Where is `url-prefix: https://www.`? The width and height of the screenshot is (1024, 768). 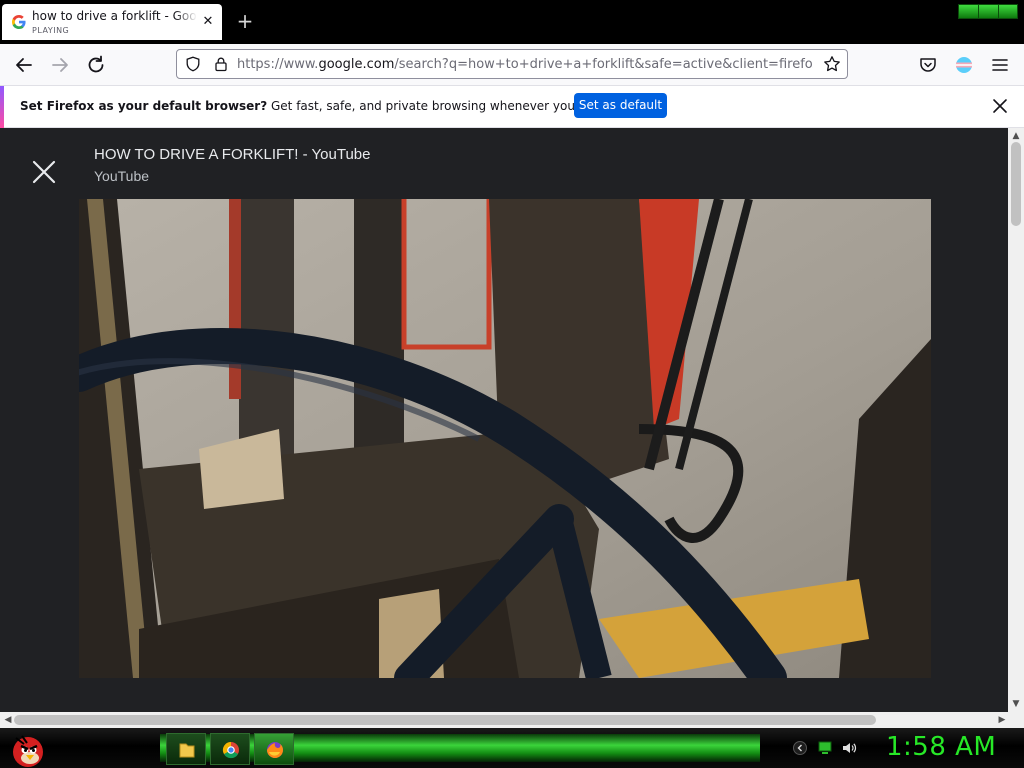
url-prefix: https://www. is located at coordinates (278, 64).